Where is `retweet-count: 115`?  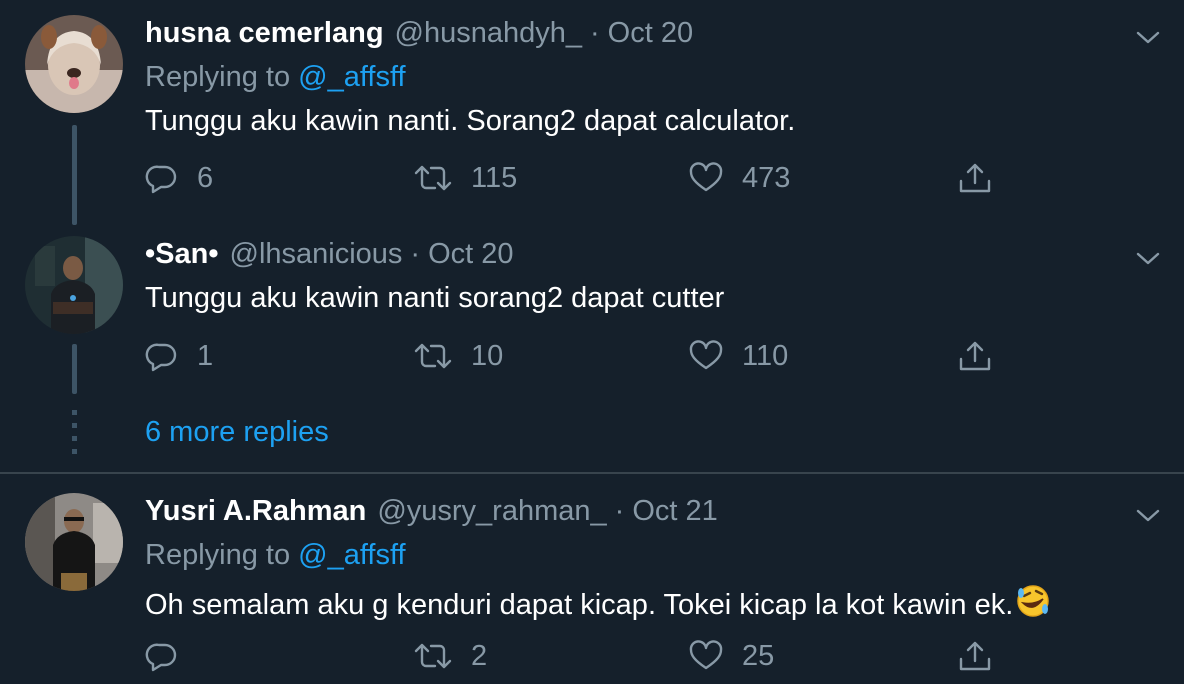 retweet-count: 115 is located at coordinates (494, 177).